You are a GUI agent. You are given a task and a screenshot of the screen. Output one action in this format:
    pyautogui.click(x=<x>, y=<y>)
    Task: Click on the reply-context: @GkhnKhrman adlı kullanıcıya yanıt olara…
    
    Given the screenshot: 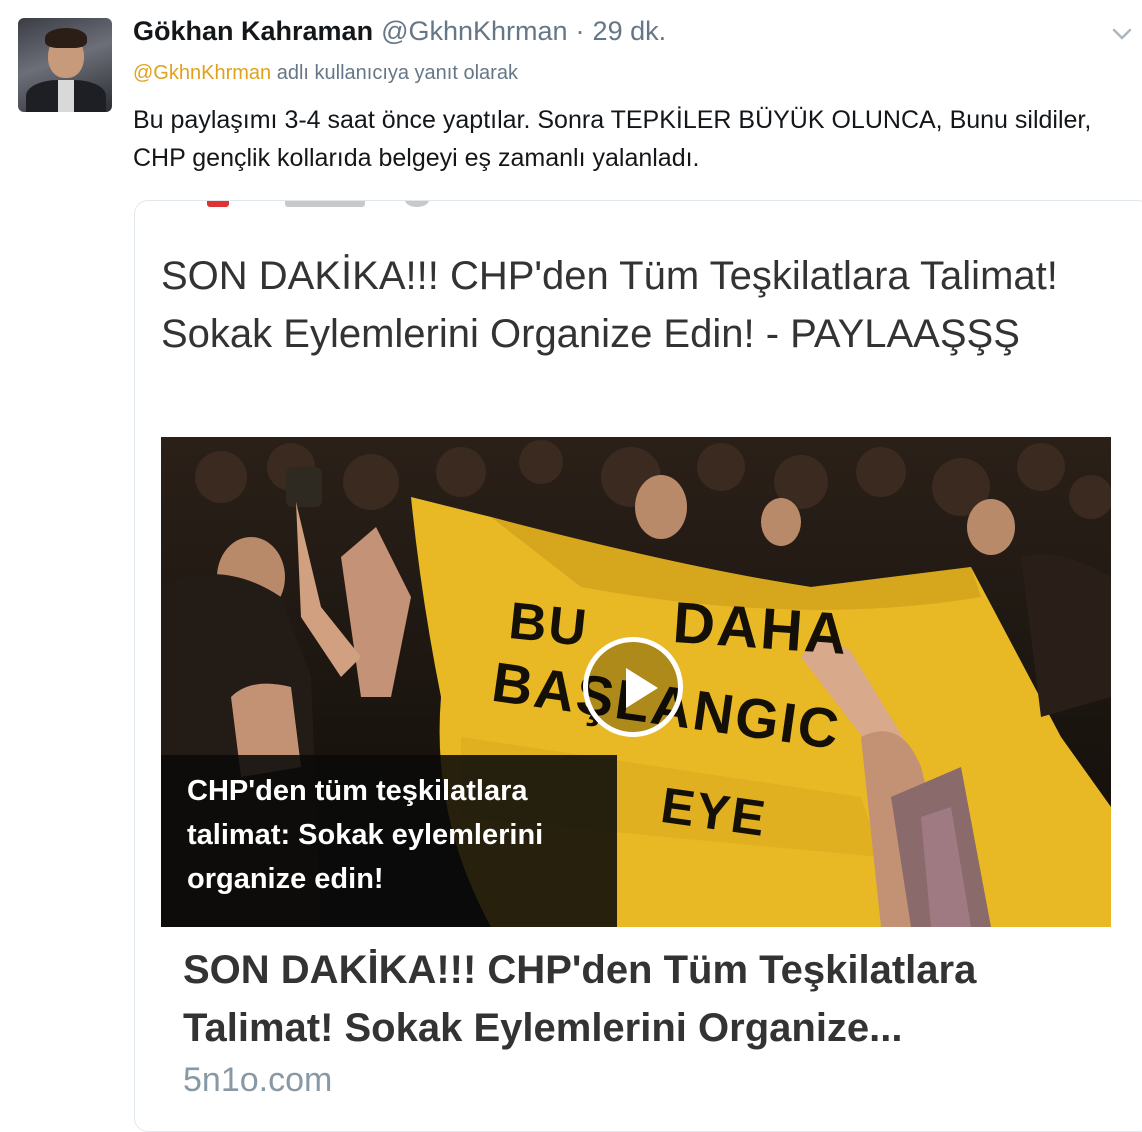 What is the action you would take?
    pyautogui.click(x=325, y=73)
    